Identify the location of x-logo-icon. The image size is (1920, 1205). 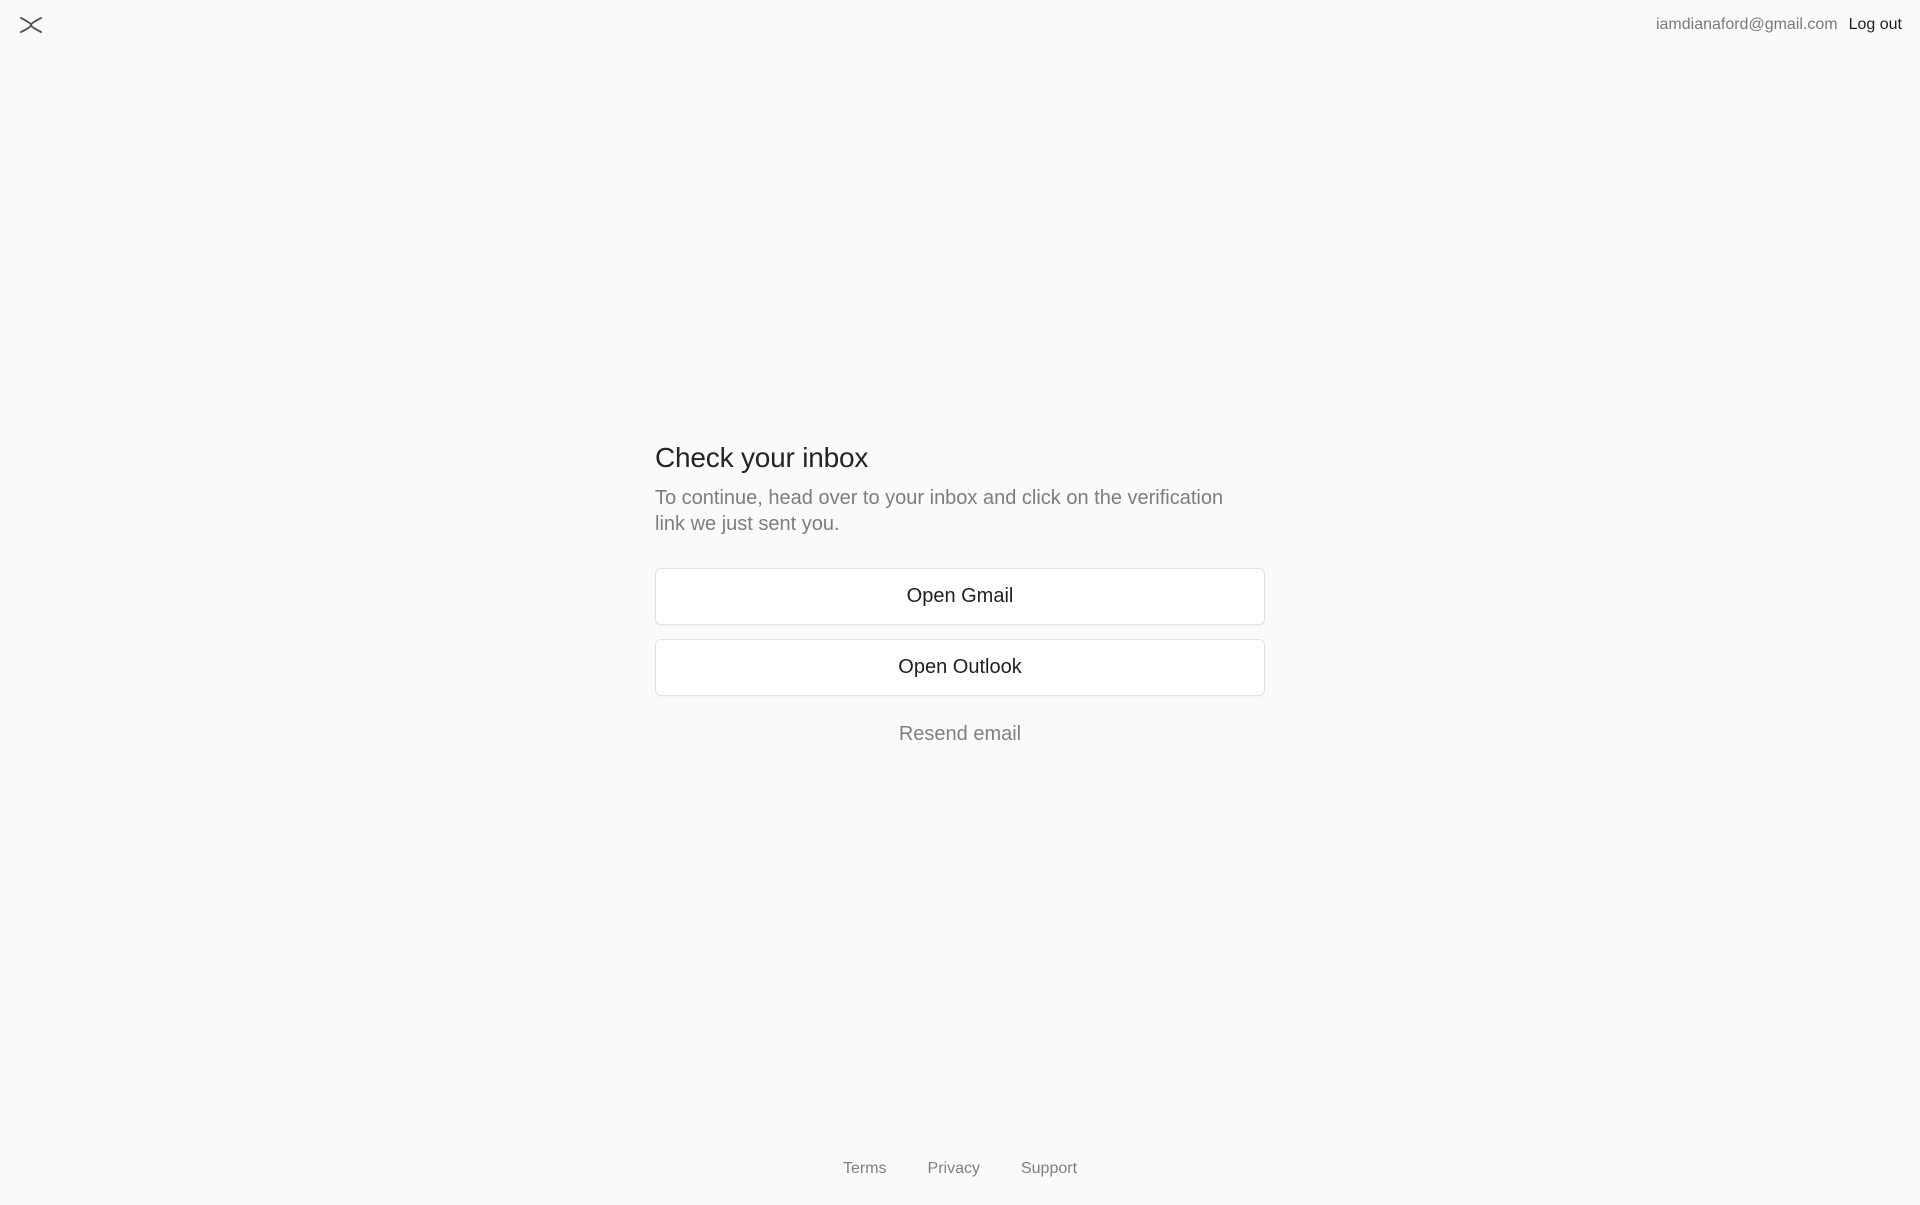
(31, 25).